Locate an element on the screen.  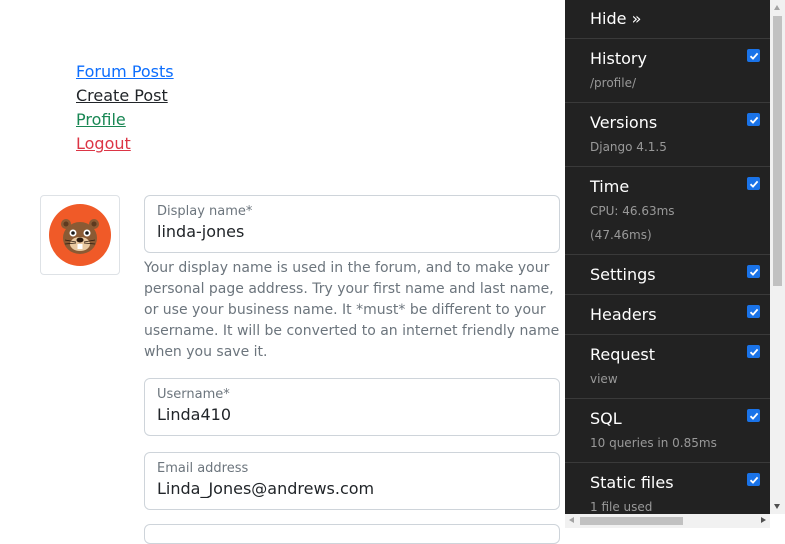
panel-request: Request view is located at coordinates (667, 367).